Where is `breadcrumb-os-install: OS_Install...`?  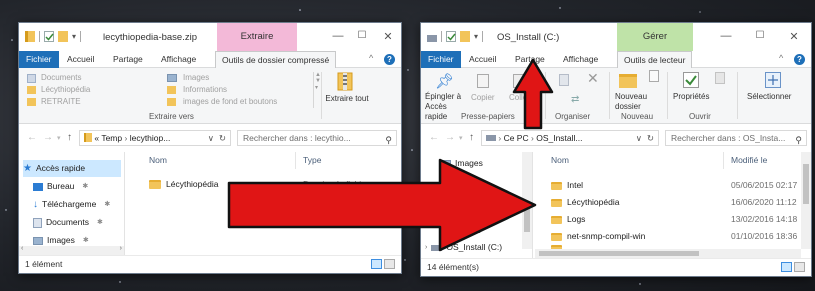 breadcrumb-os-install: OS_Install... is located at coordinates (559, 138).